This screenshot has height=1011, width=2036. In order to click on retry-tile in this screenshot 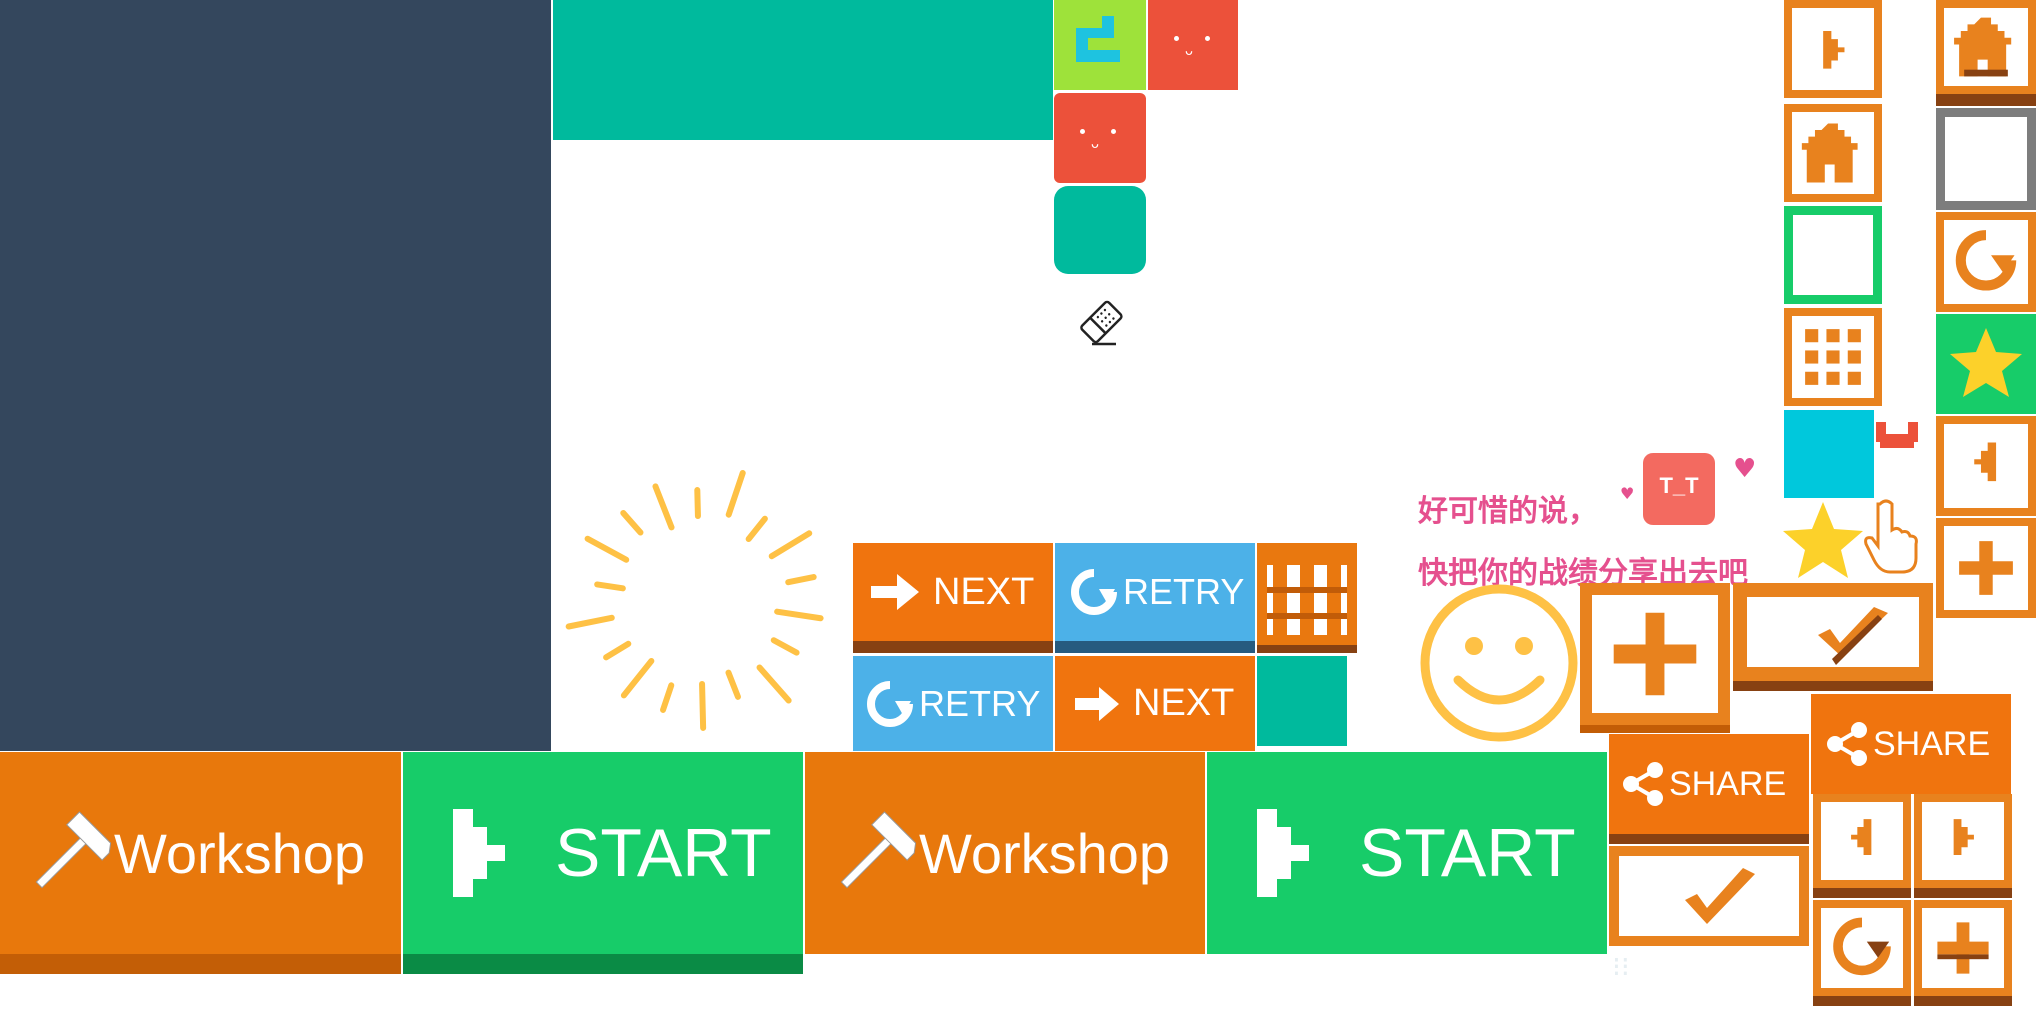, I will do `click(1986, 262)`.